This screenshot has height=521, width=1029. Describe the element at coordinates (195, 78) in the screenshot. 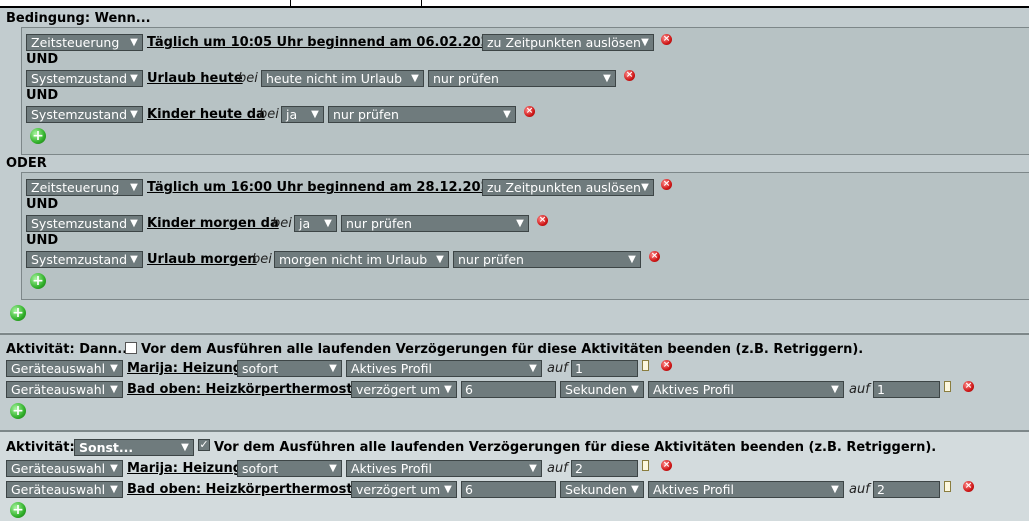

I see `condition-state-link: Urlaub heute` at that location.